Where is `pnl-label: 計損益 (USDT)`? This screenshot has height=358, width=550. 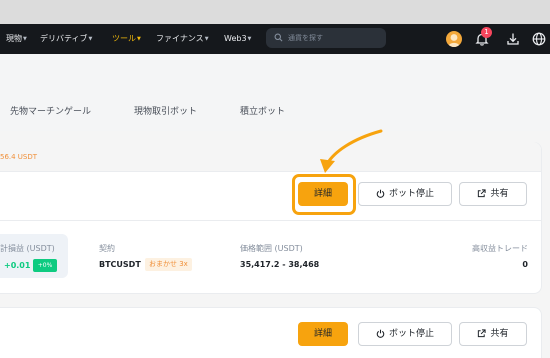 pnl-label: 計損益 (USDT) is located at coordinates (27, 248).